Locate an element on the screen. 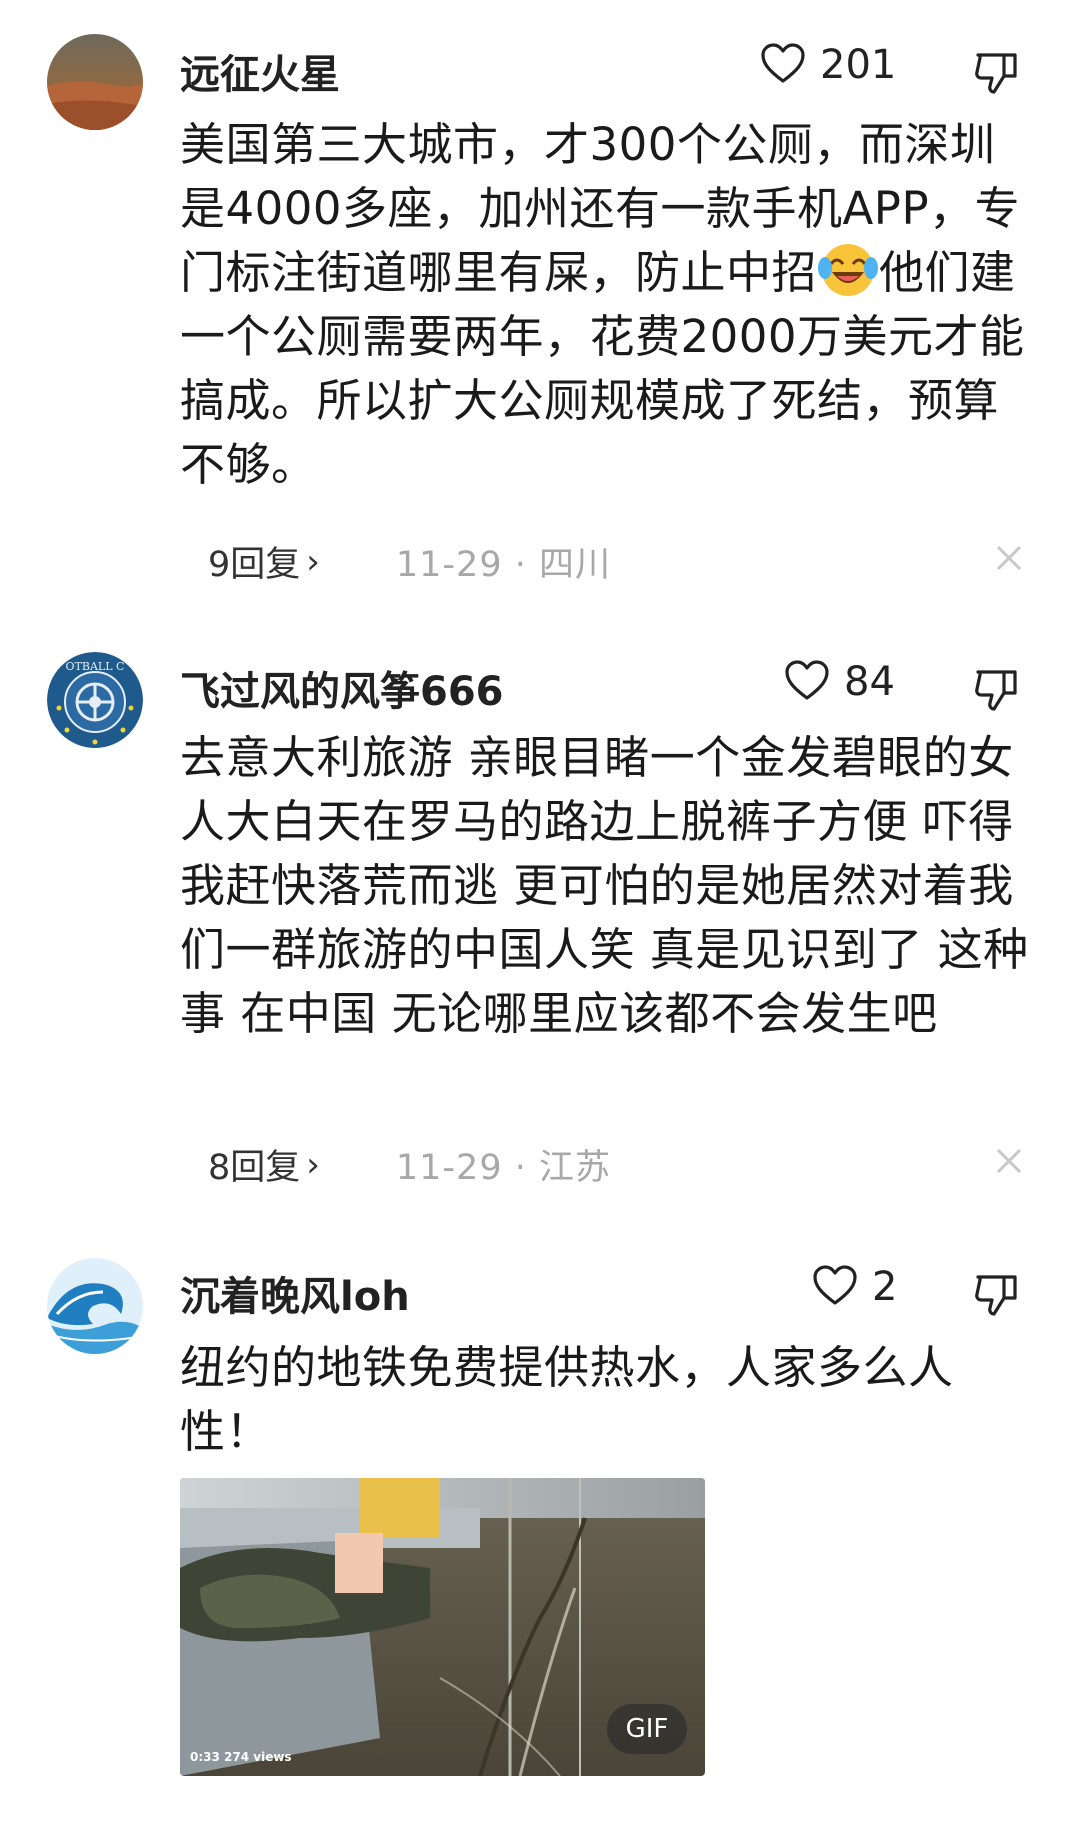  like-button: 84 is located at coordinates (839, 682).